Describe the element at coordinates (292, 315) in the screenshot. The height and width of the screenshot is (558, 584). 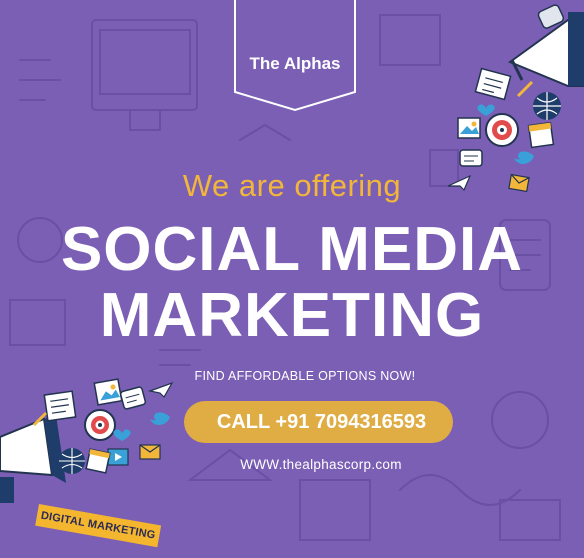
I see `headline-line-2: MARKETING` at that location.